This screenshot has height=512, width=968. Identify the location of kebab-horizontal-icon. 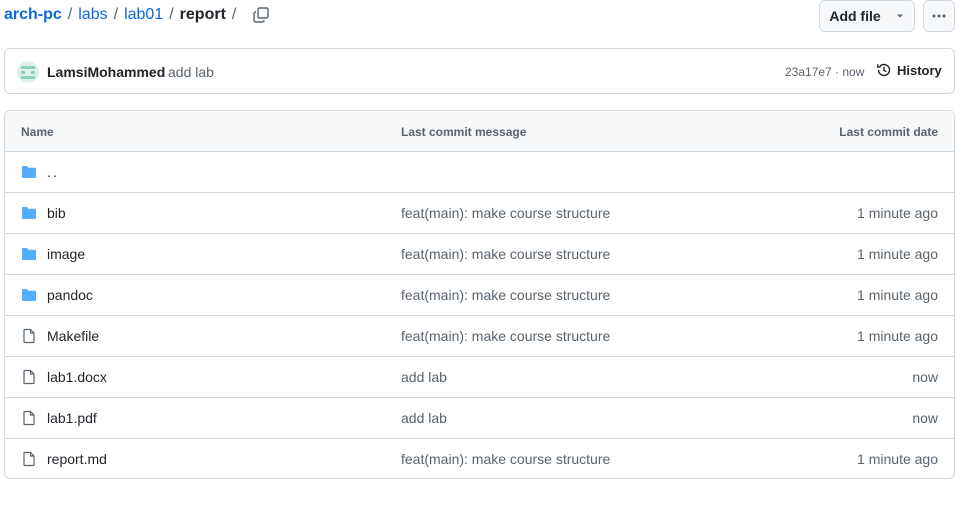
(939, 16).